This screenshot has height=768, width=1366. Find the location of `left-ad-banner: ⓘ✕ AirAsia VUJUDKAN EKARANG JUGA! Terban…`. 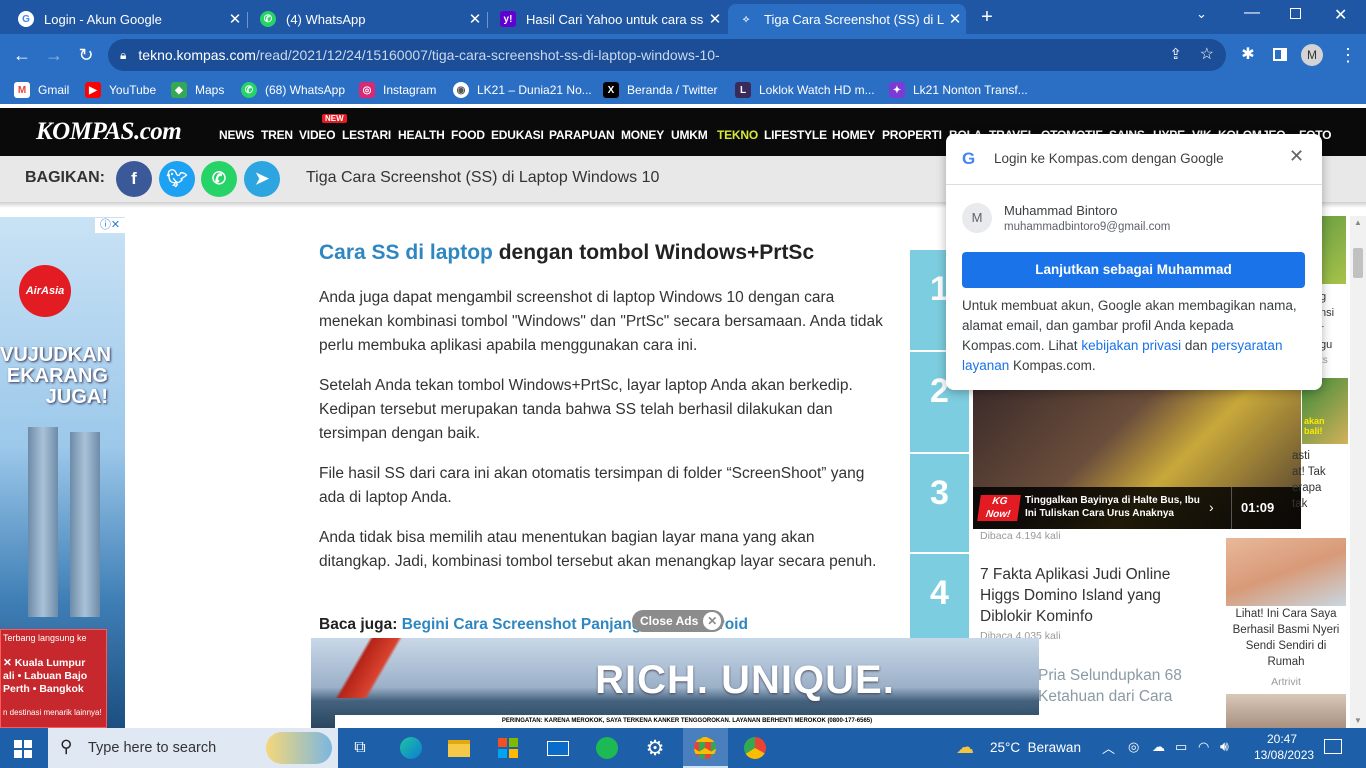

left-ad-banner: ⓘ✕ AirAsia VUJUDKAN EKARANG JUGA! Terban… is located at coordinates (62, 472).